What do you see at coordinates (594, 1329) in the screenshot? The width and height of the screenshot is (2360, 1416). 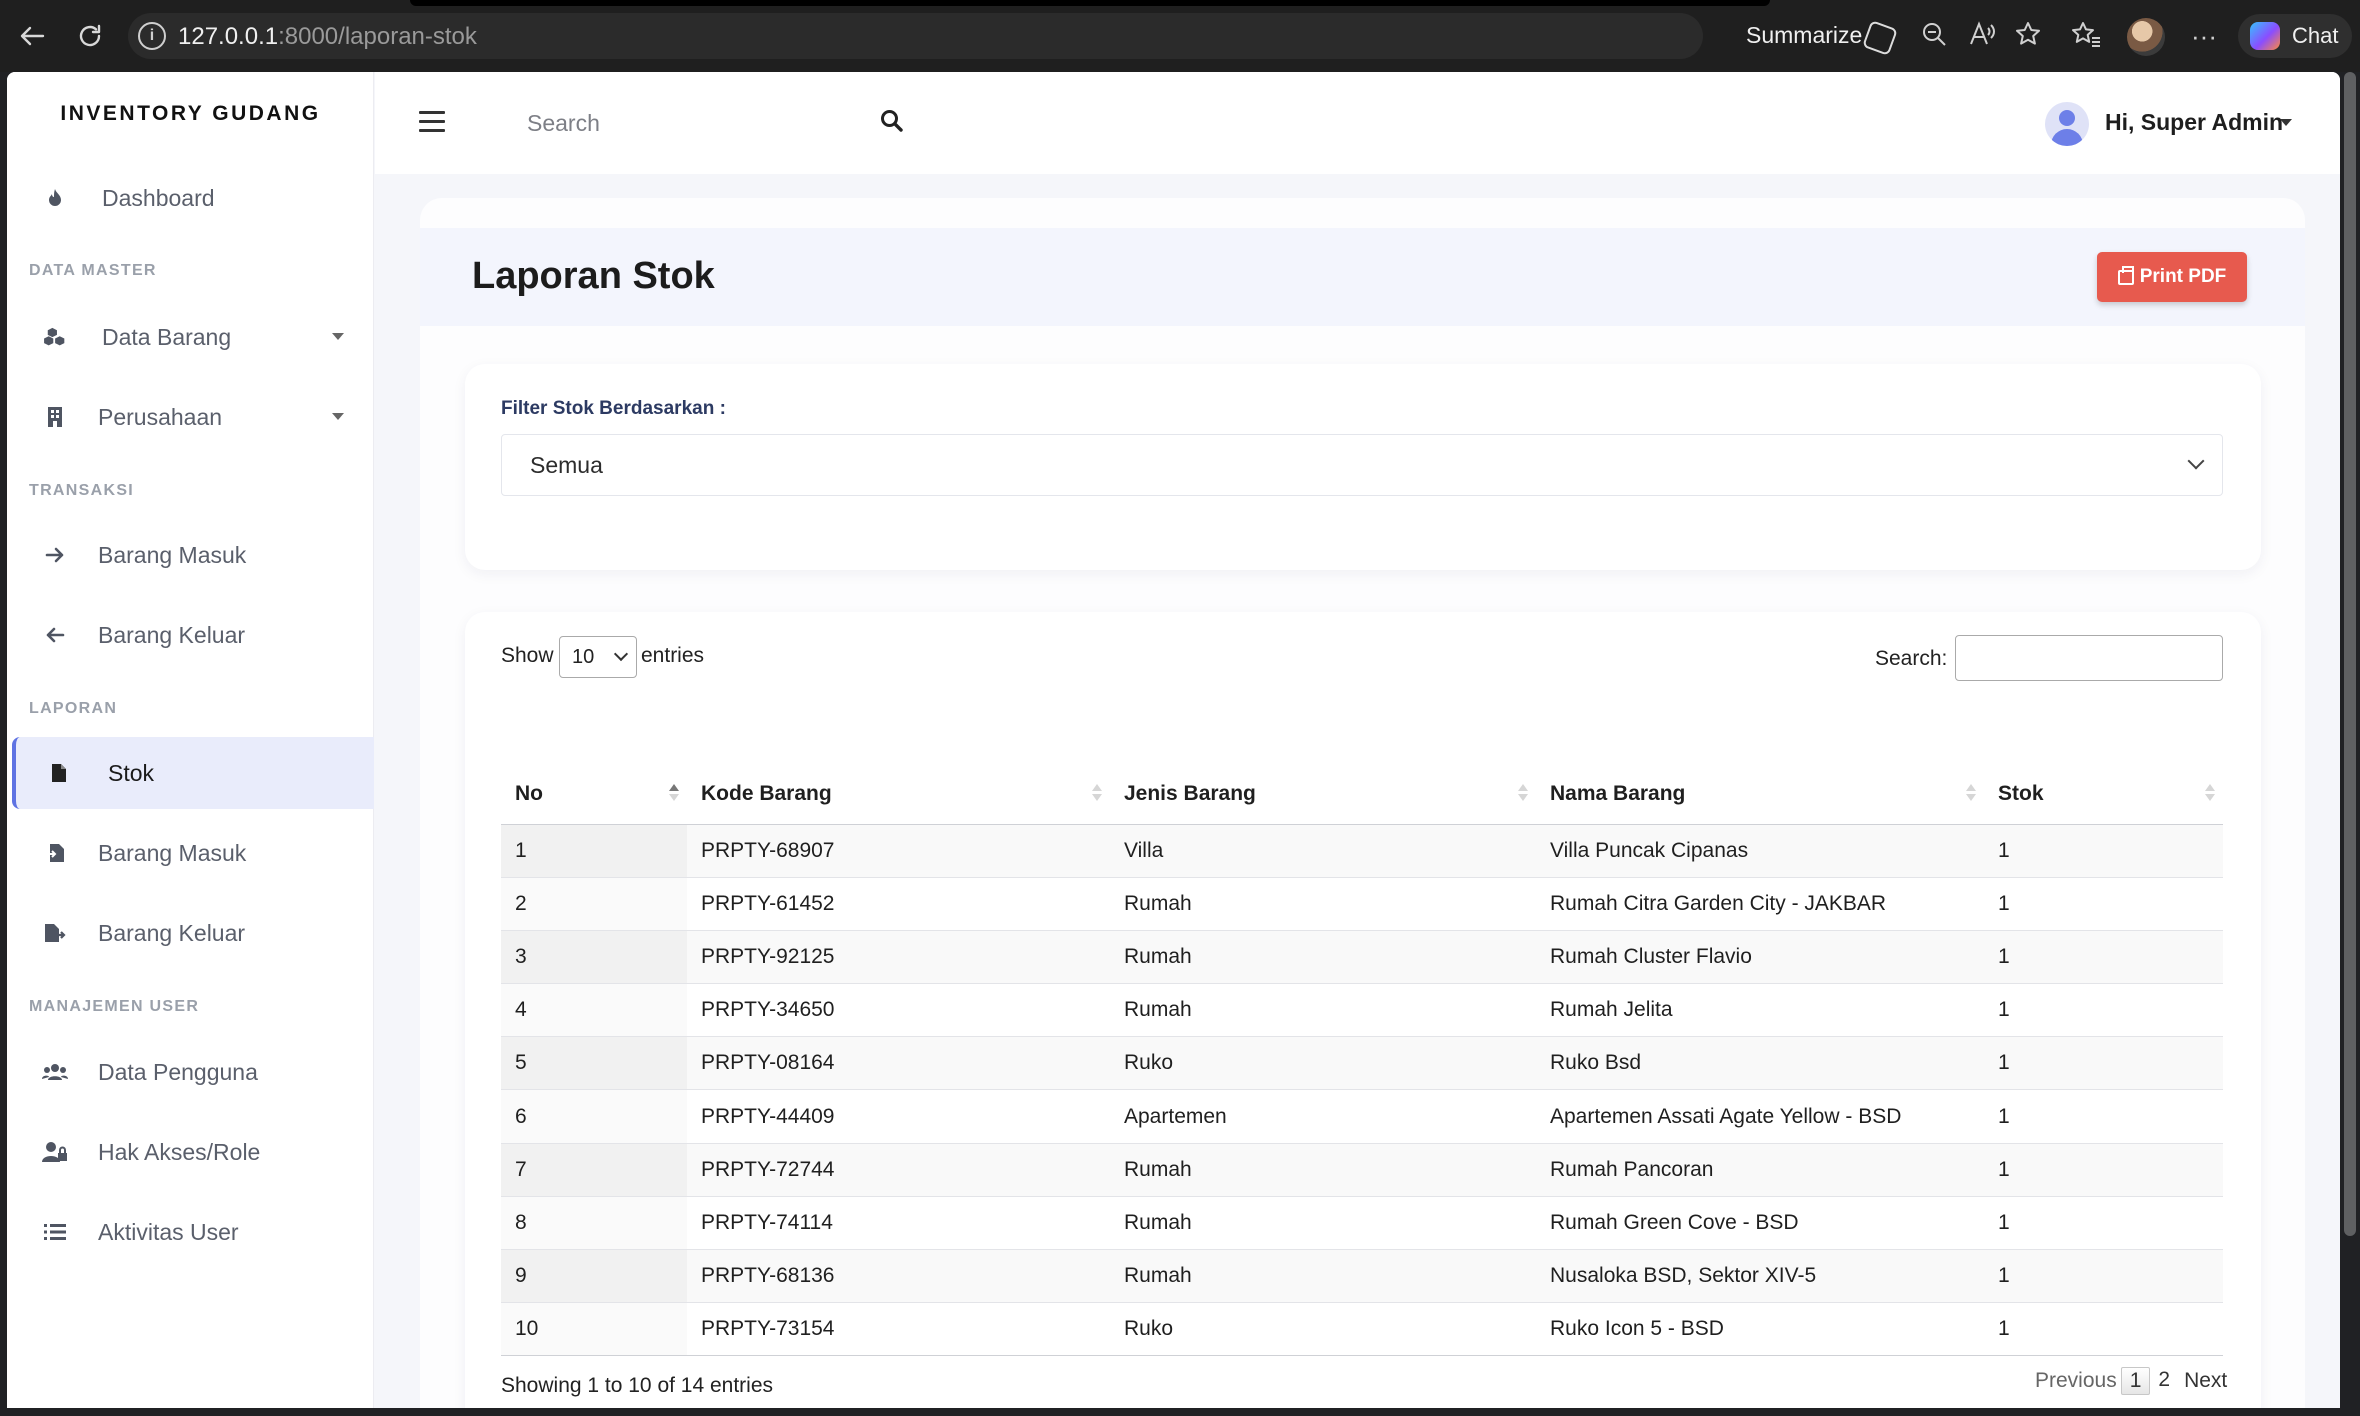 I see `table-cell: 10` at bounding box center [594, 1329].